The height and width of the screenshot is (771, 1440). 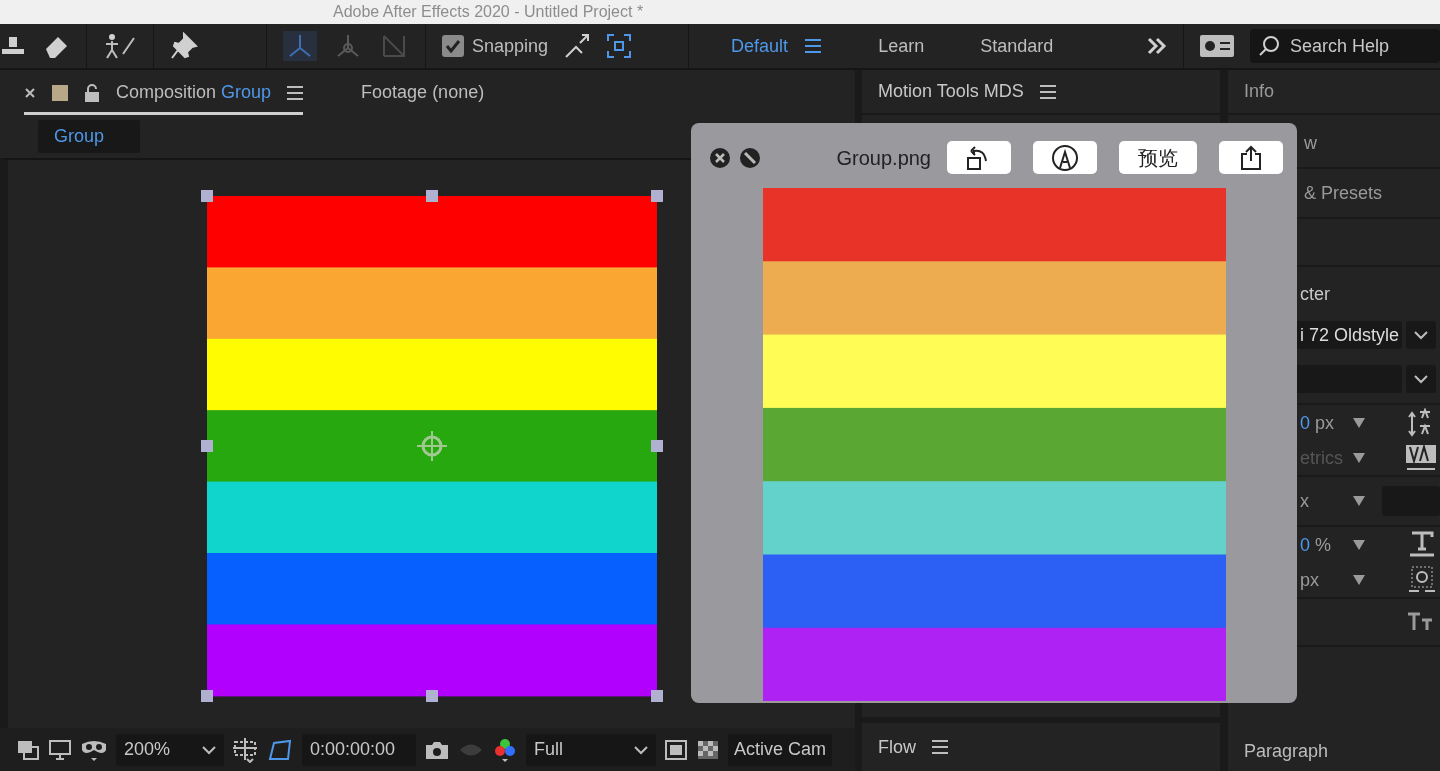 What do you see at coordinates (1326, 501) in the screenshot?
I see `character-value: x` at bounding box center [1326, 501].